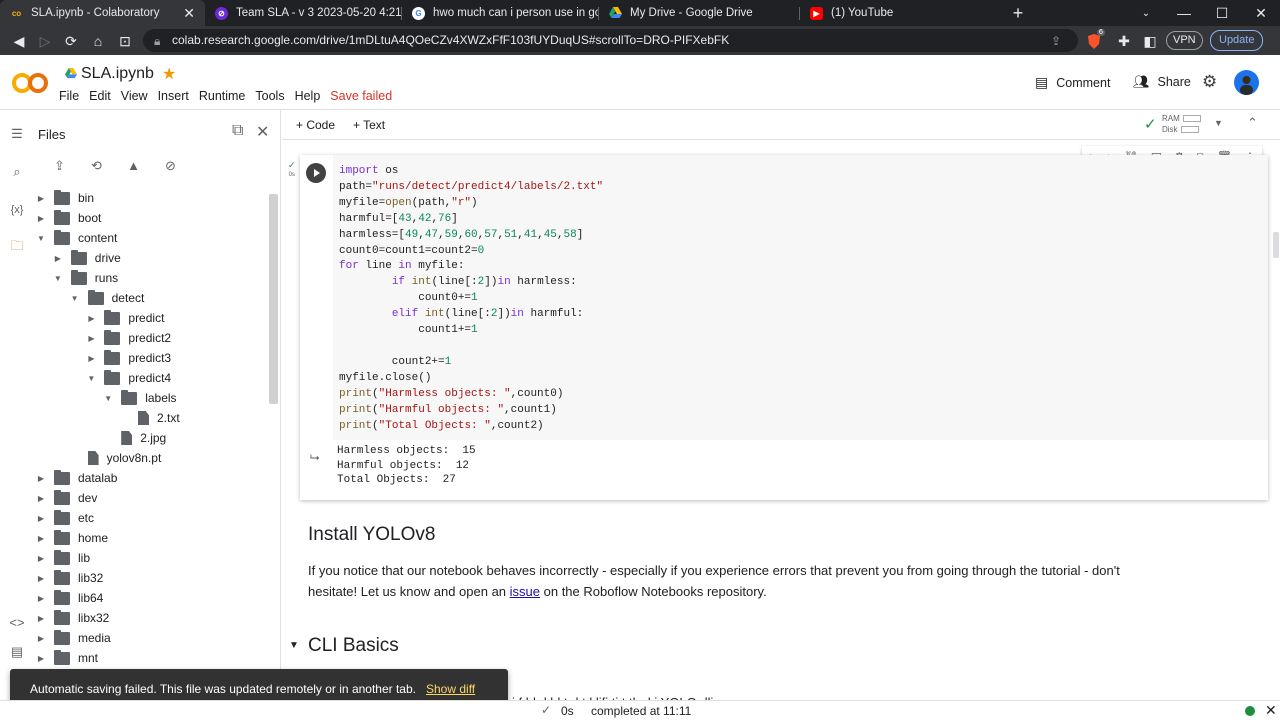 The image size is (1280, 720). I want to click on table-of-contents-icon: ☰, so click(17, 134).